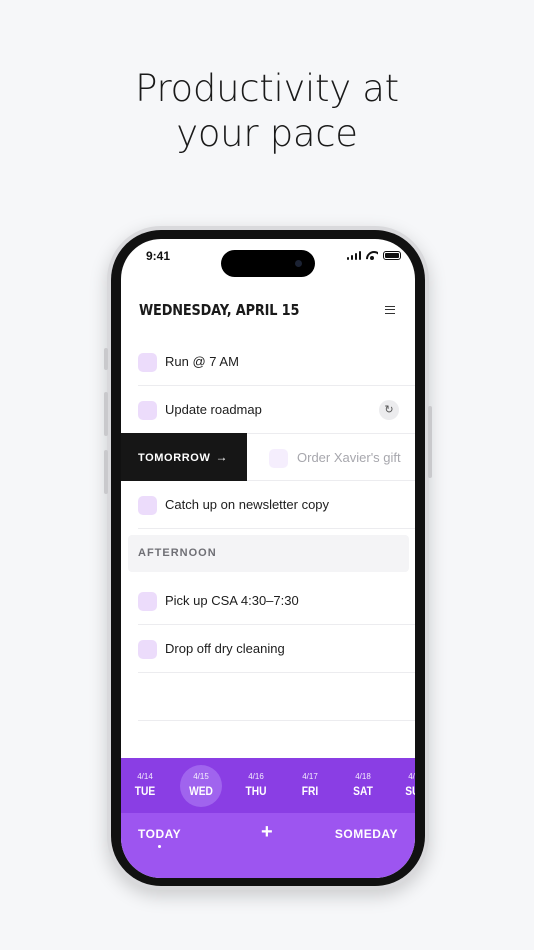 The width and height of the screenshot is (534, 950). Describe the element at coordinates (202, 361) in the screenshot. I see `task-label: Run @ 7 AM` at that location.